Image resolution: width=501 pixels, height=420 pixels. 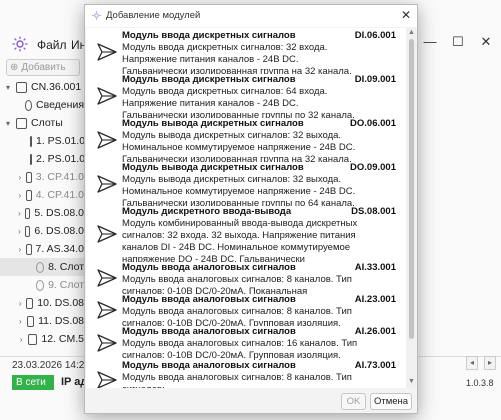 I want to click on scroll-down-icon: ▼, so click(x=411, y=381).